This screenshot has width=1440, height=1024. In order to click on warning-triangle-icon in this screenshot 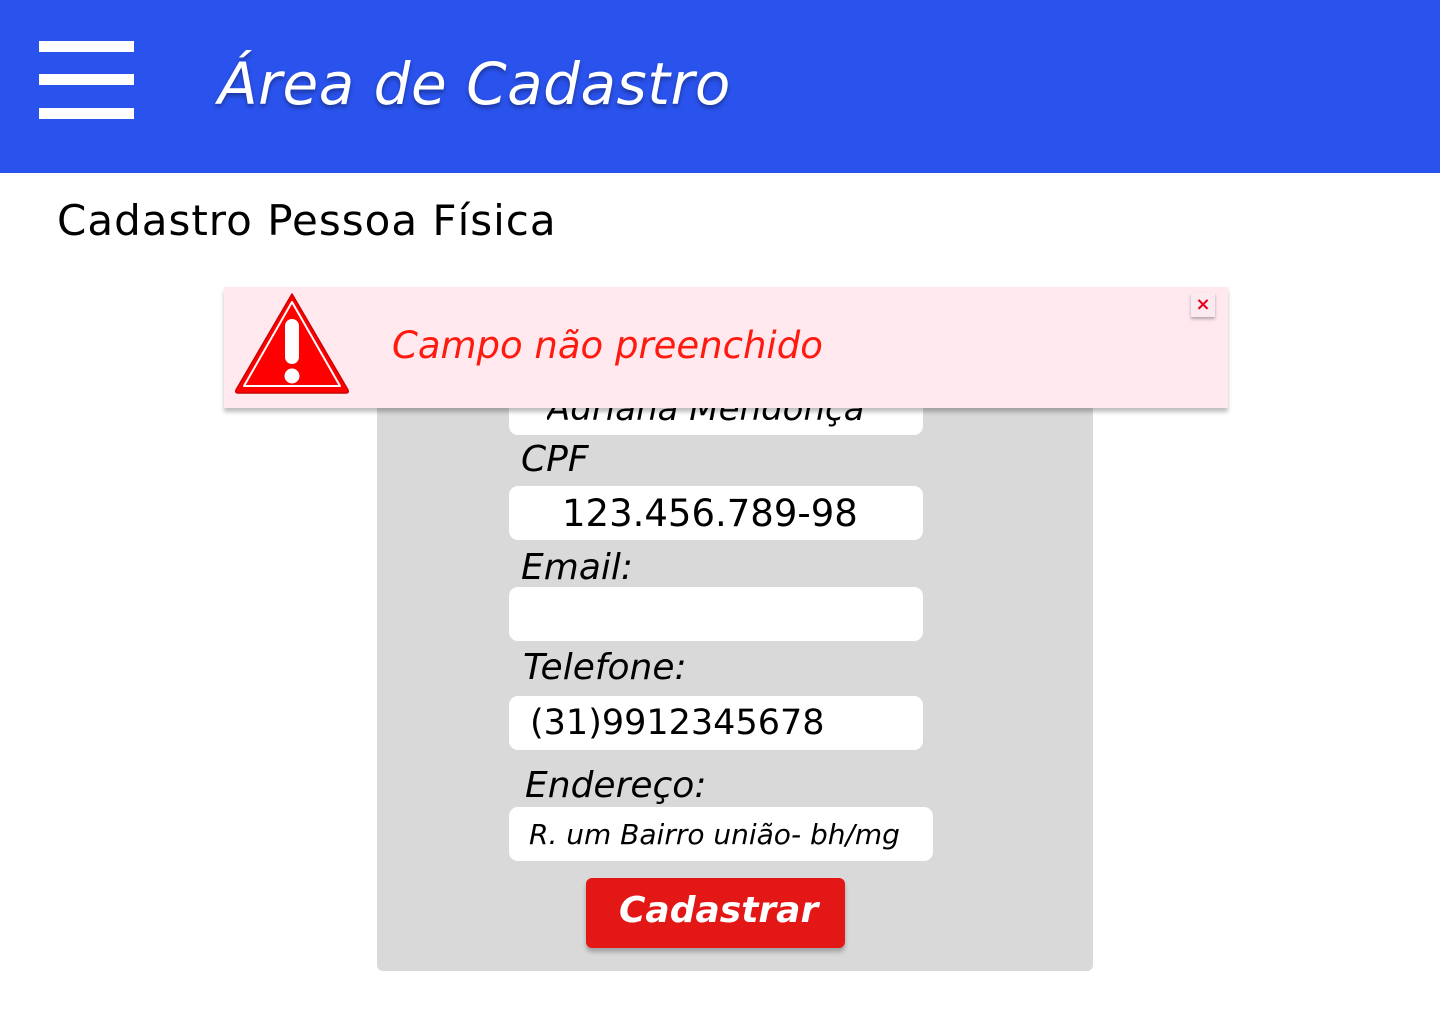, I will do `click(292, 342)`.